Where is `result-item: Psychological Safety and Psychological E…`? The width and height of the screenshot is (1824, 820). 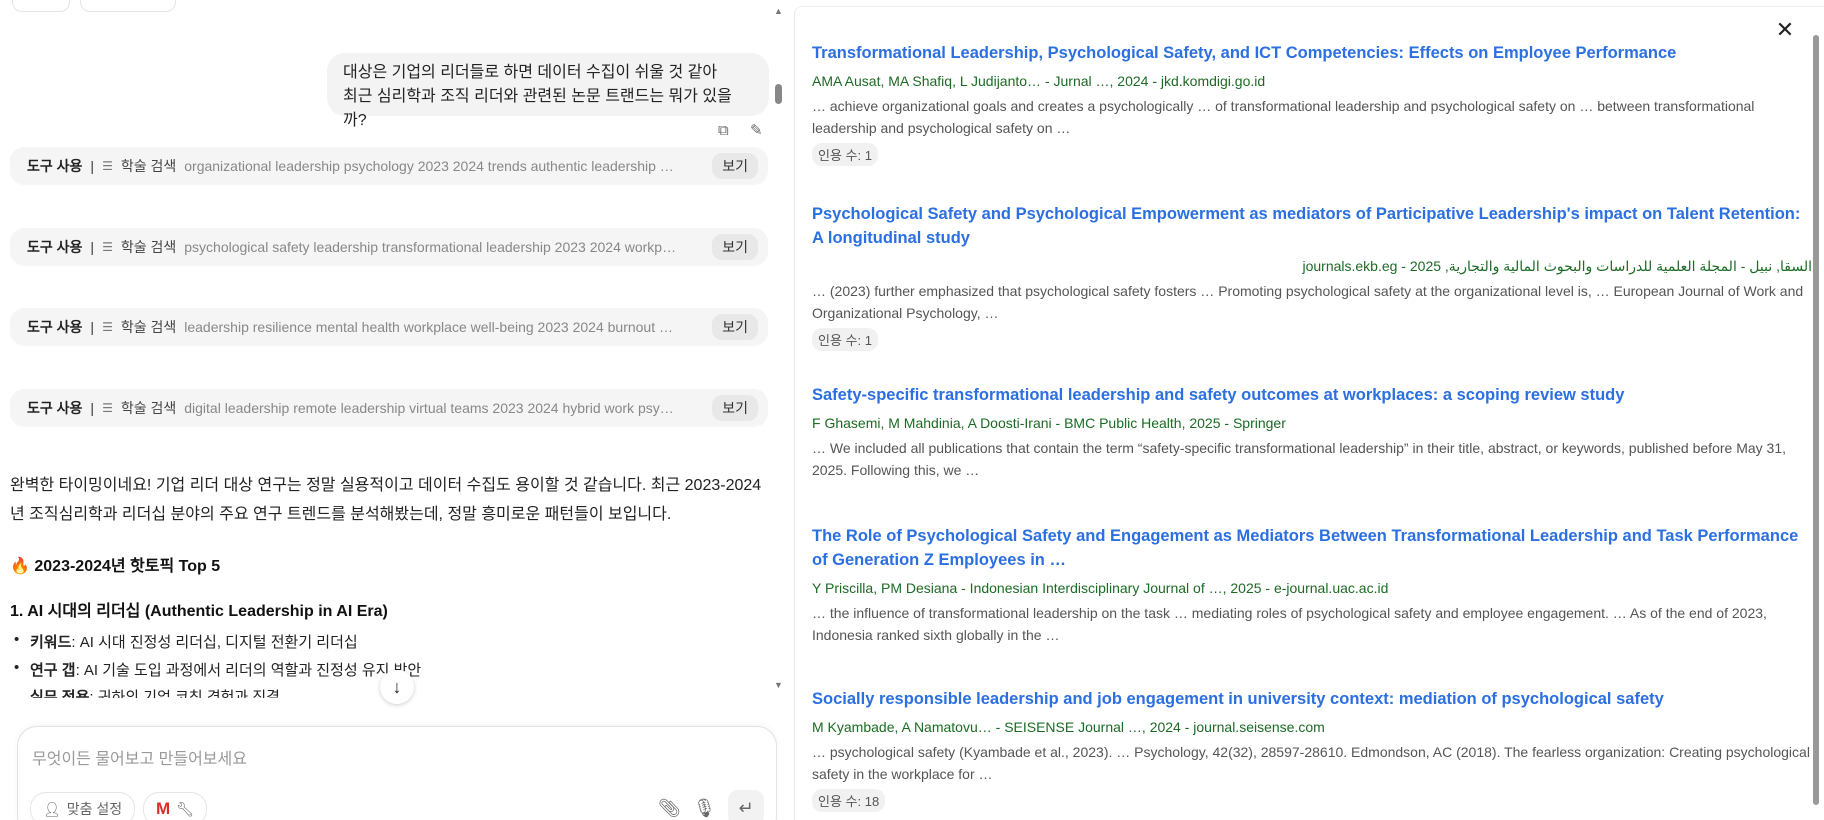 result-item: Psychological Safety and Psychological E… is located at coordinates (1312, 276).